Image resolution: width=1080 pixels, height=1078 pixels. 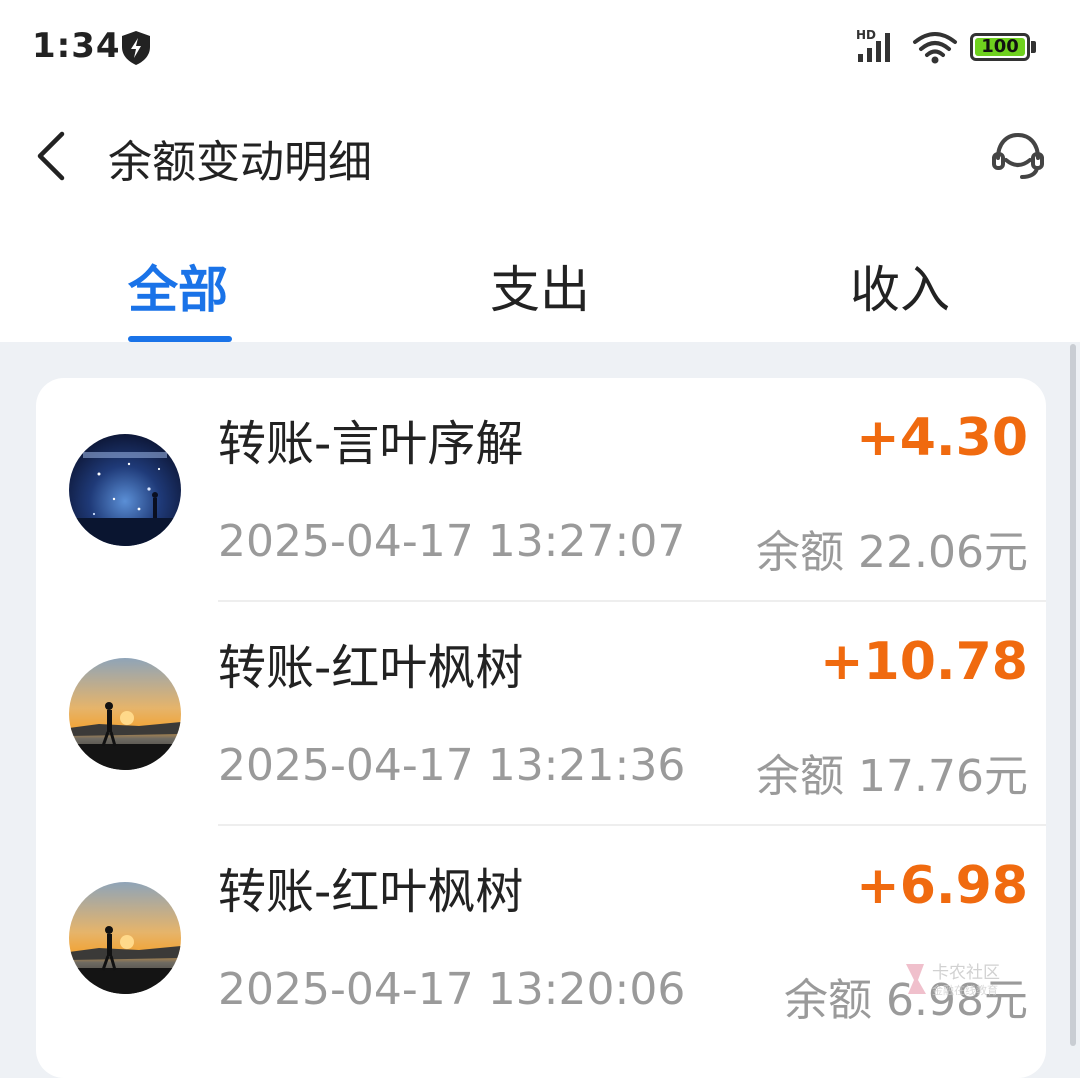 What do you see at coordinates (900, 286) in the screenshot?
I see `tab-income: 收入` at bounding box center [900, 286].